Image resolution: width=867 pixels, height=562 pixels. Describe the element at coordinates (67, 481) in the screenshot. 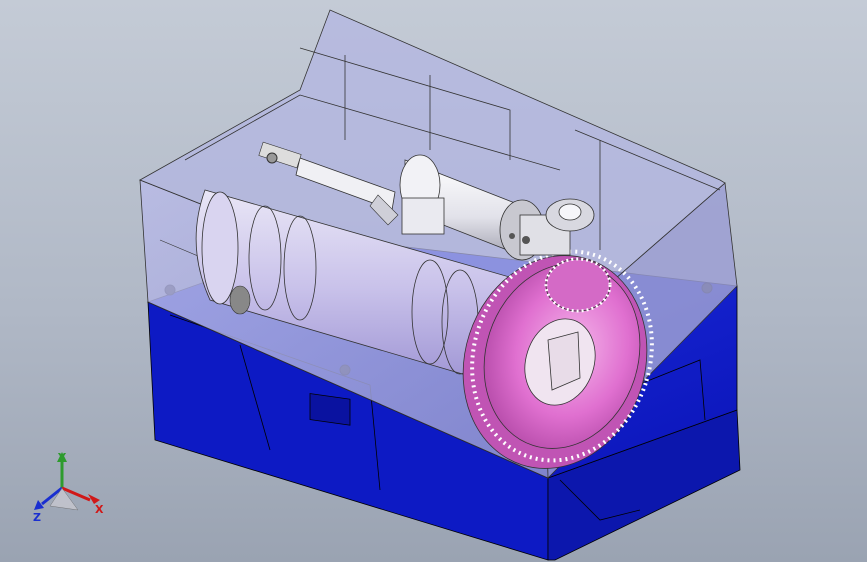

I see `axis-triad-icon` at that location.